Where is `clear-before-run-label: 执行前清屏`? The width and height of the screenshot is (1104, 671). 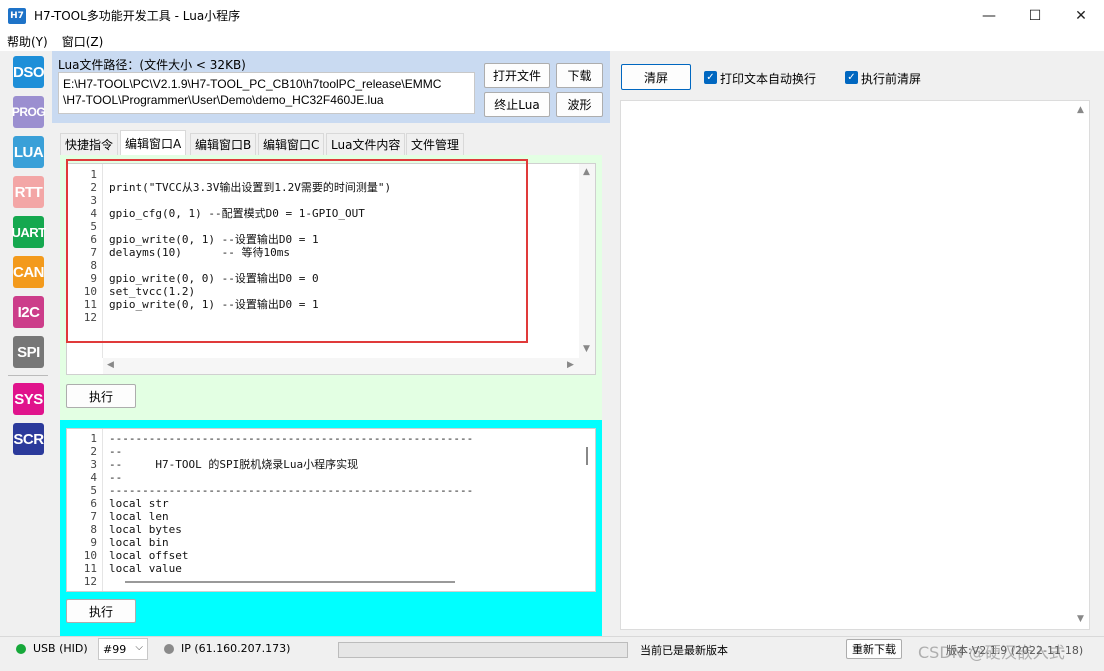
clear-before-run-label: 执行前清屏 is located at coordinates (891, 79).